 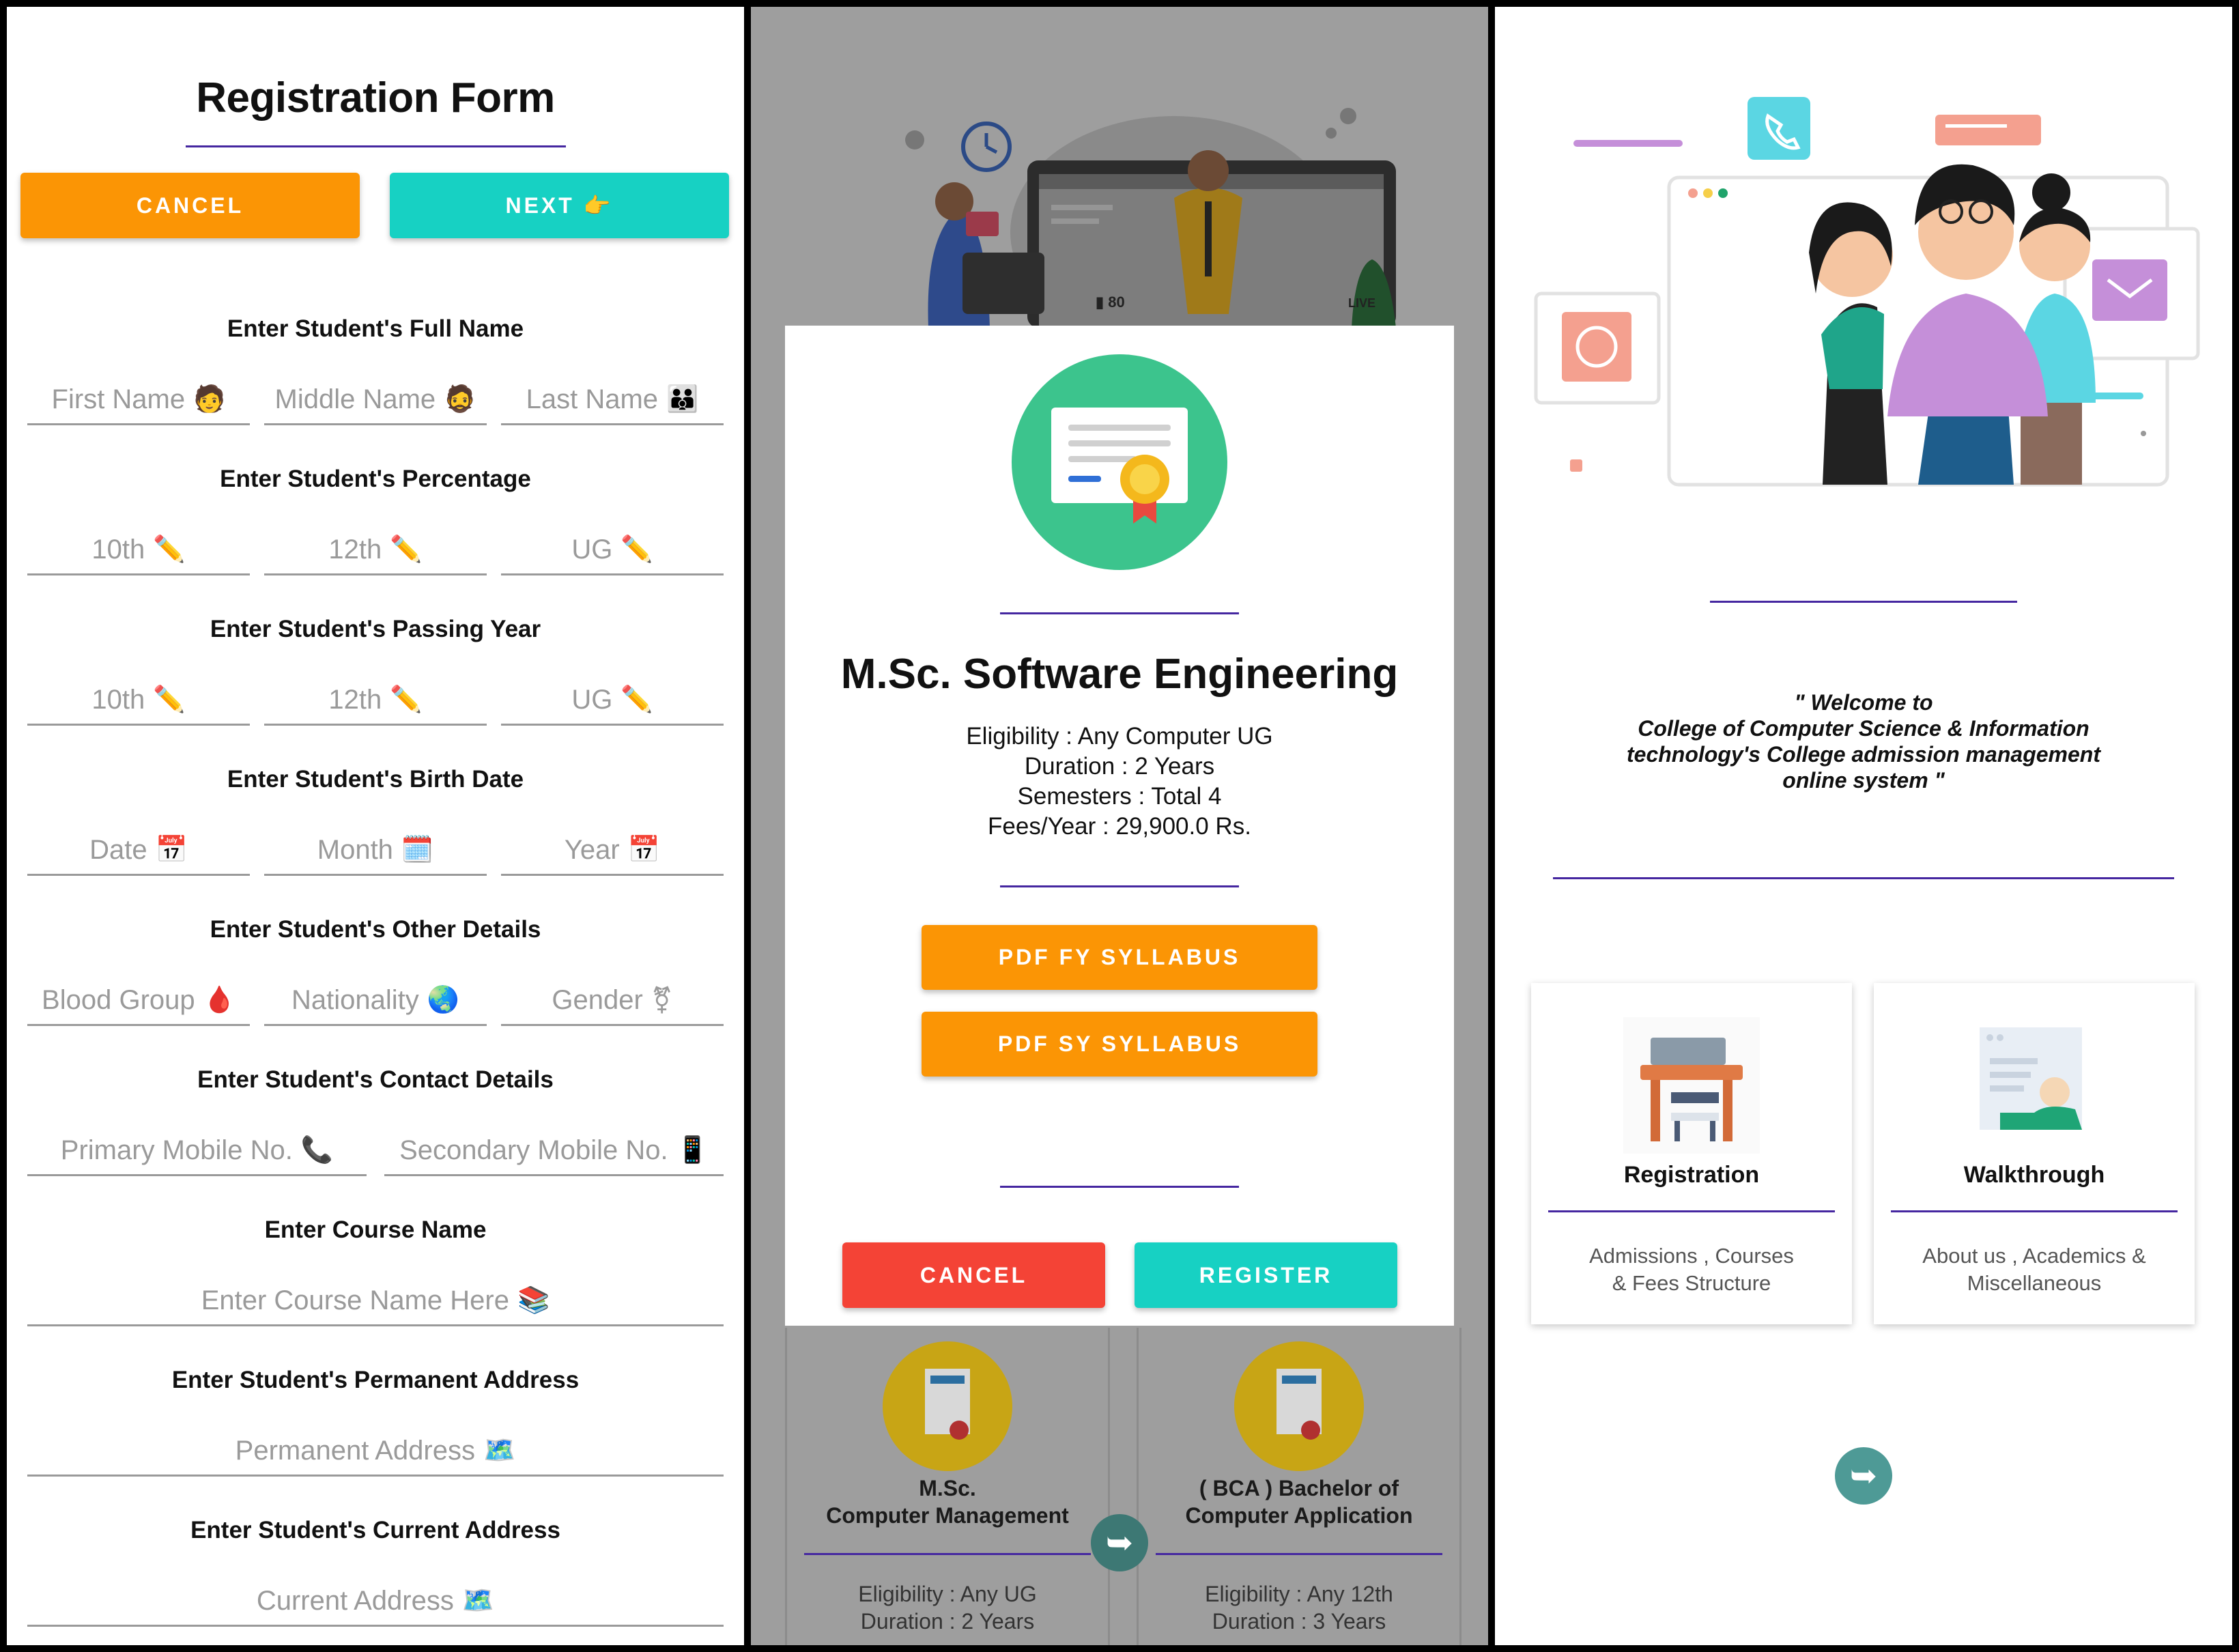 I want to click on course-card-details: Eligibility : Any UG Duration : 2 Years, so click(x=947, y=1608).